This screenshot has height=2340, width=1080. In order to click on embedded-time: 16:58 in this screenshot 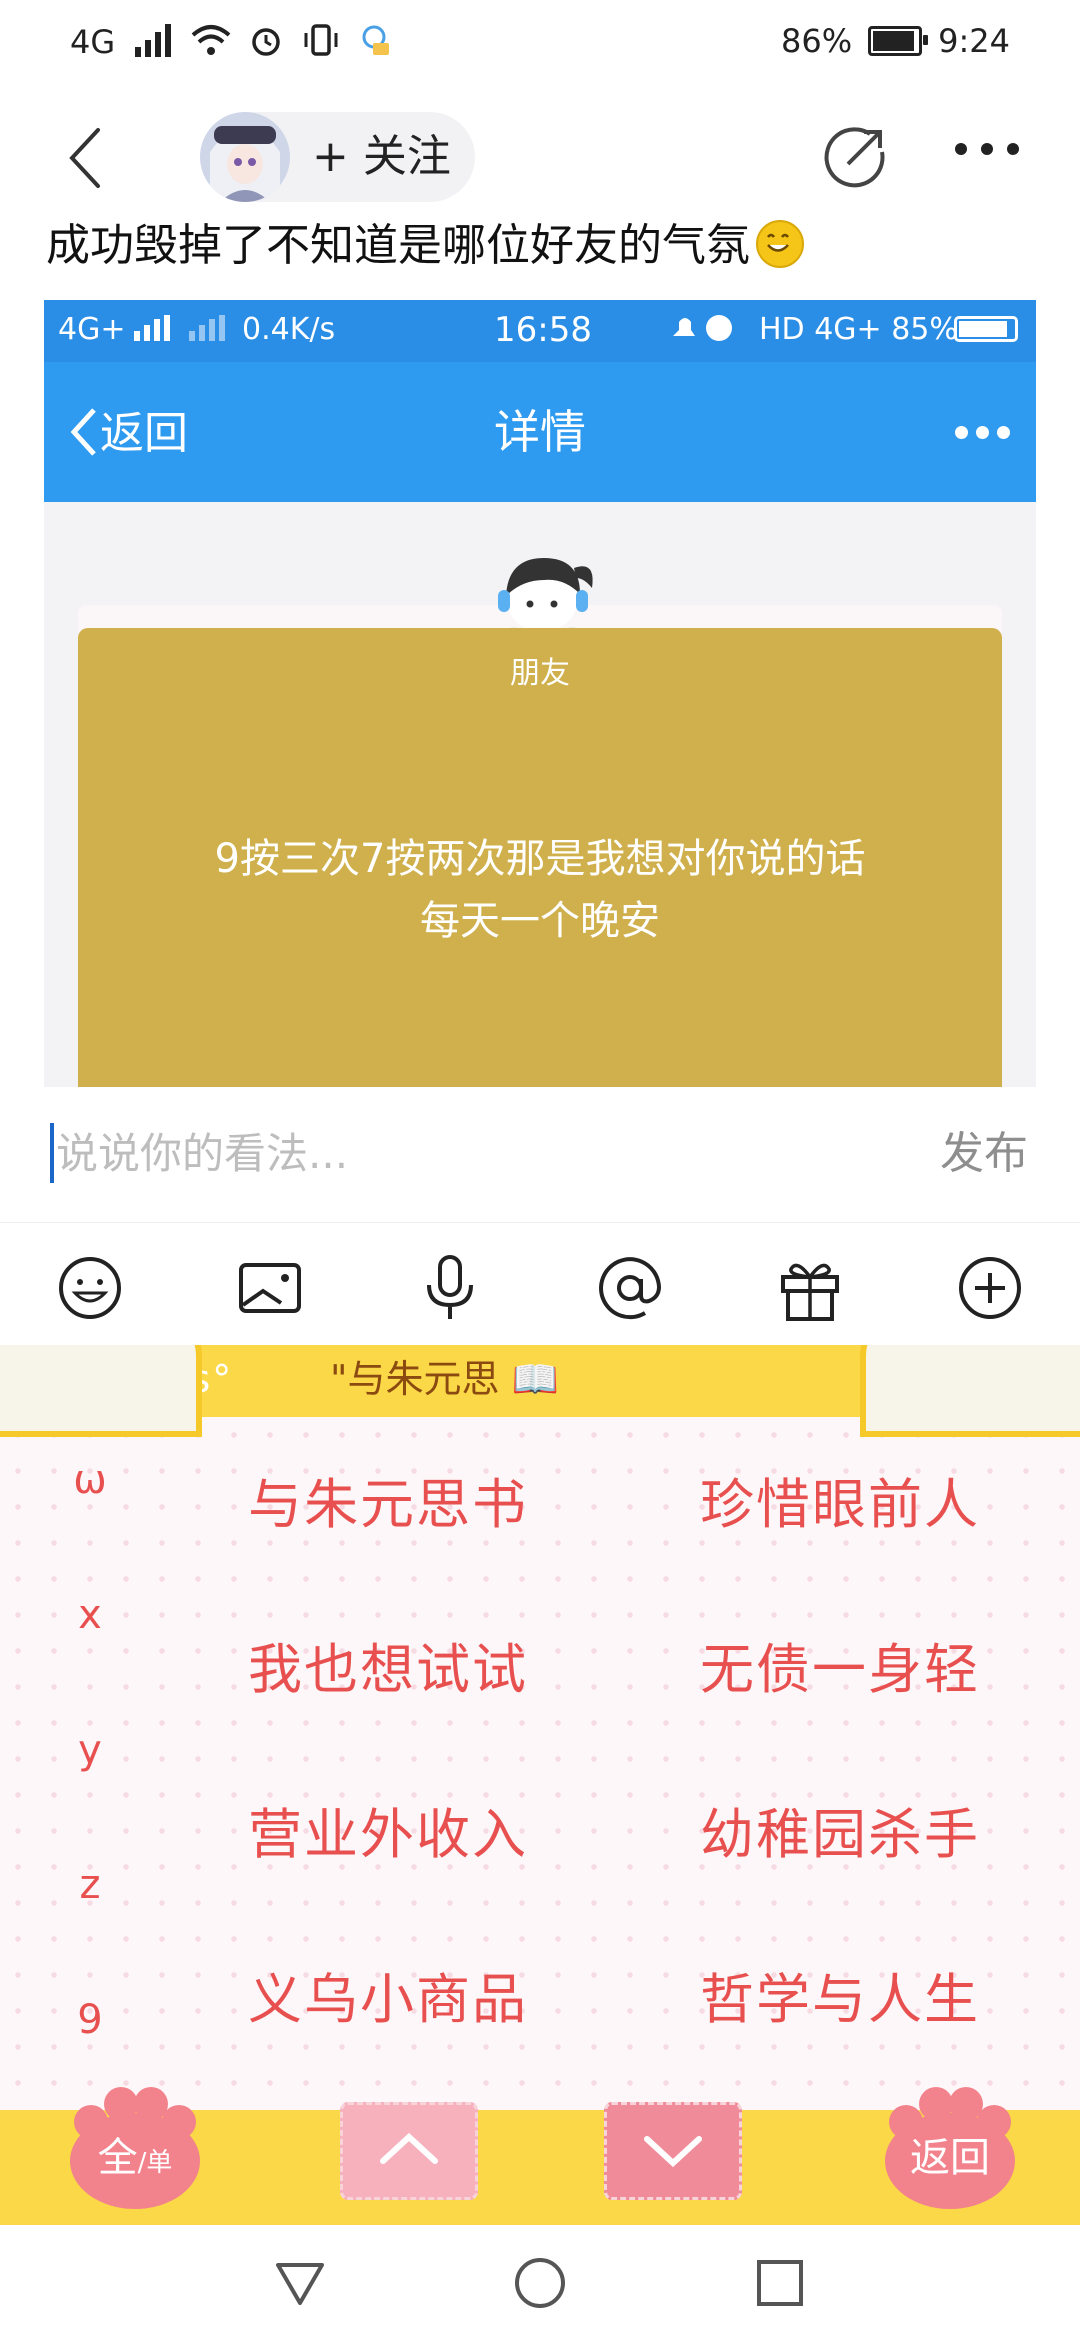, I will do `click(543, 330)`.